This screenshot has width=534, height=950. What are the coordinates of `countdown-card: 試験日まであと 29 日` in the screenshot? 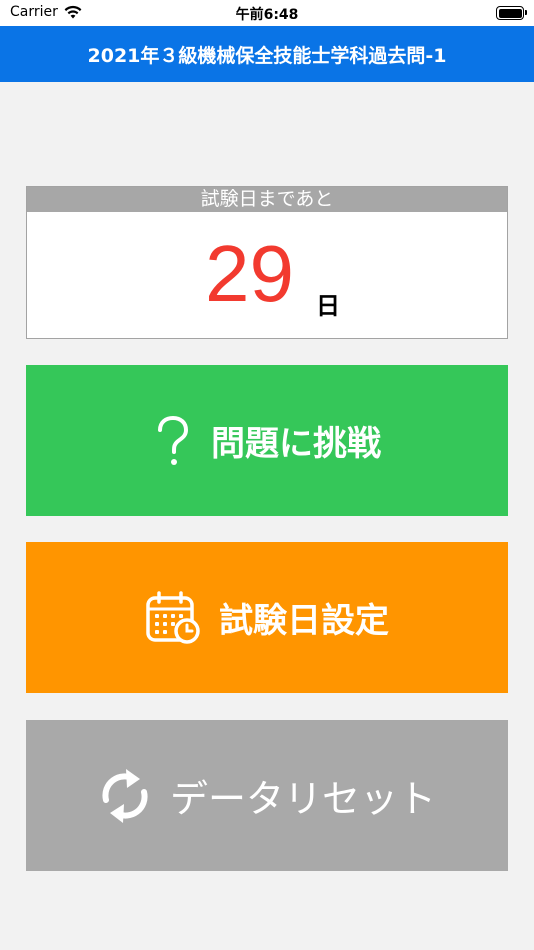 It's located at (267, 262).